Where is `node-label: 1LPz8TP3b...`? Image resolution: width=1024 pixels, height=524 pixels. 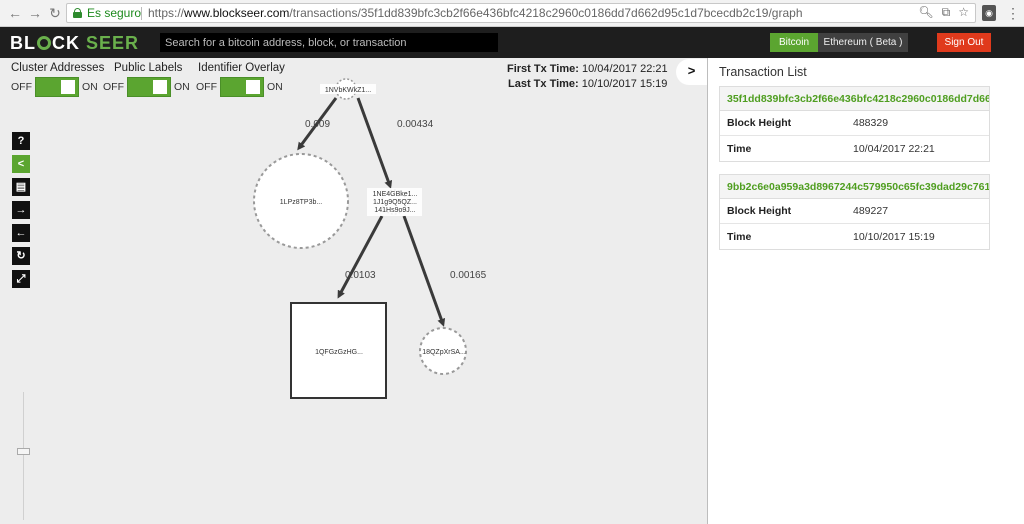 node-label: 1LPz8TP3b... is located at coordinates (301, 202).